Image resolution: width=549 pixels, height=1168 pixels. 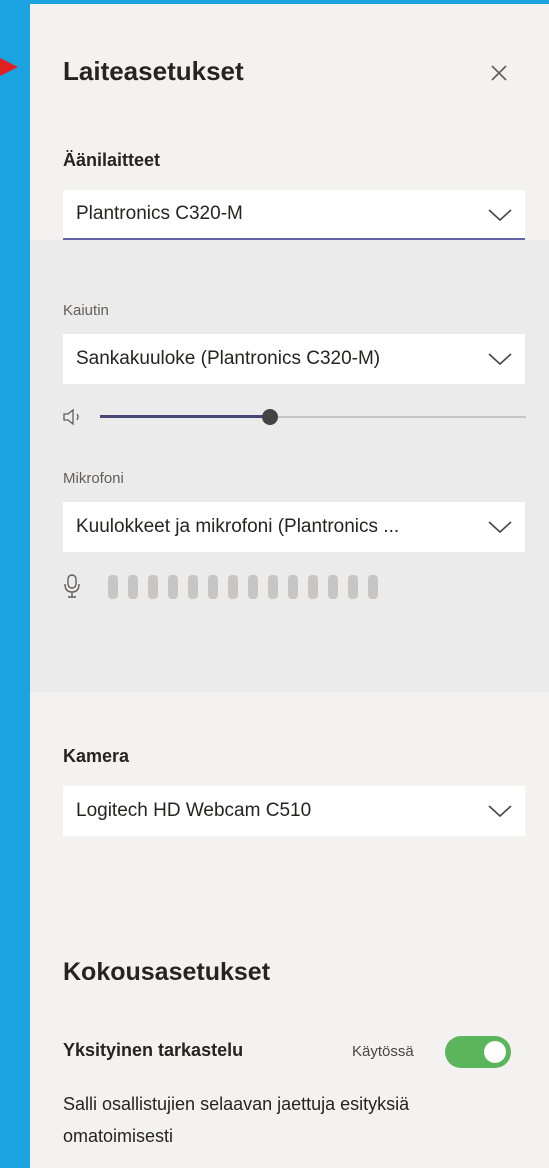 I want to click on close-button, so click(x=499, y=73).